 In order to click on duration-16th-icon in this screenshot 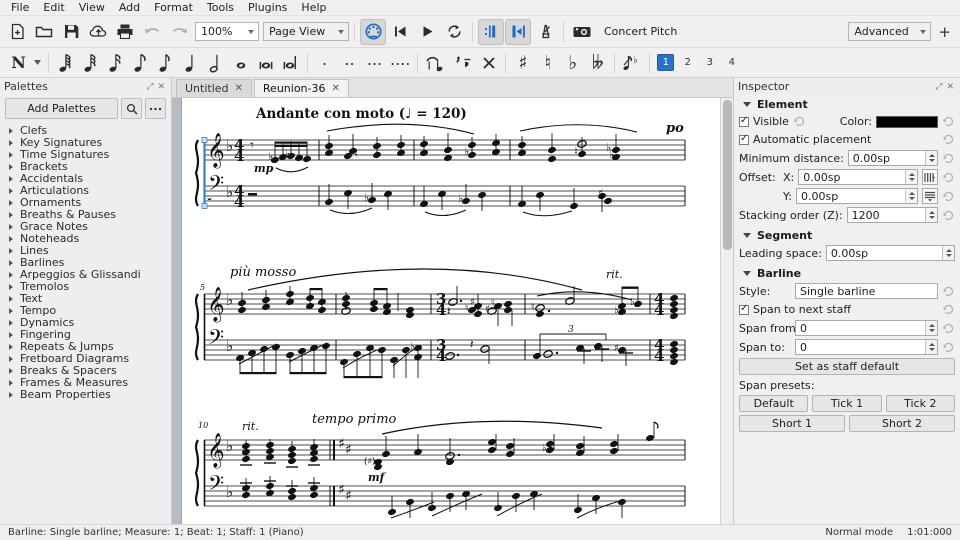, I will do `click(115, 62)`.